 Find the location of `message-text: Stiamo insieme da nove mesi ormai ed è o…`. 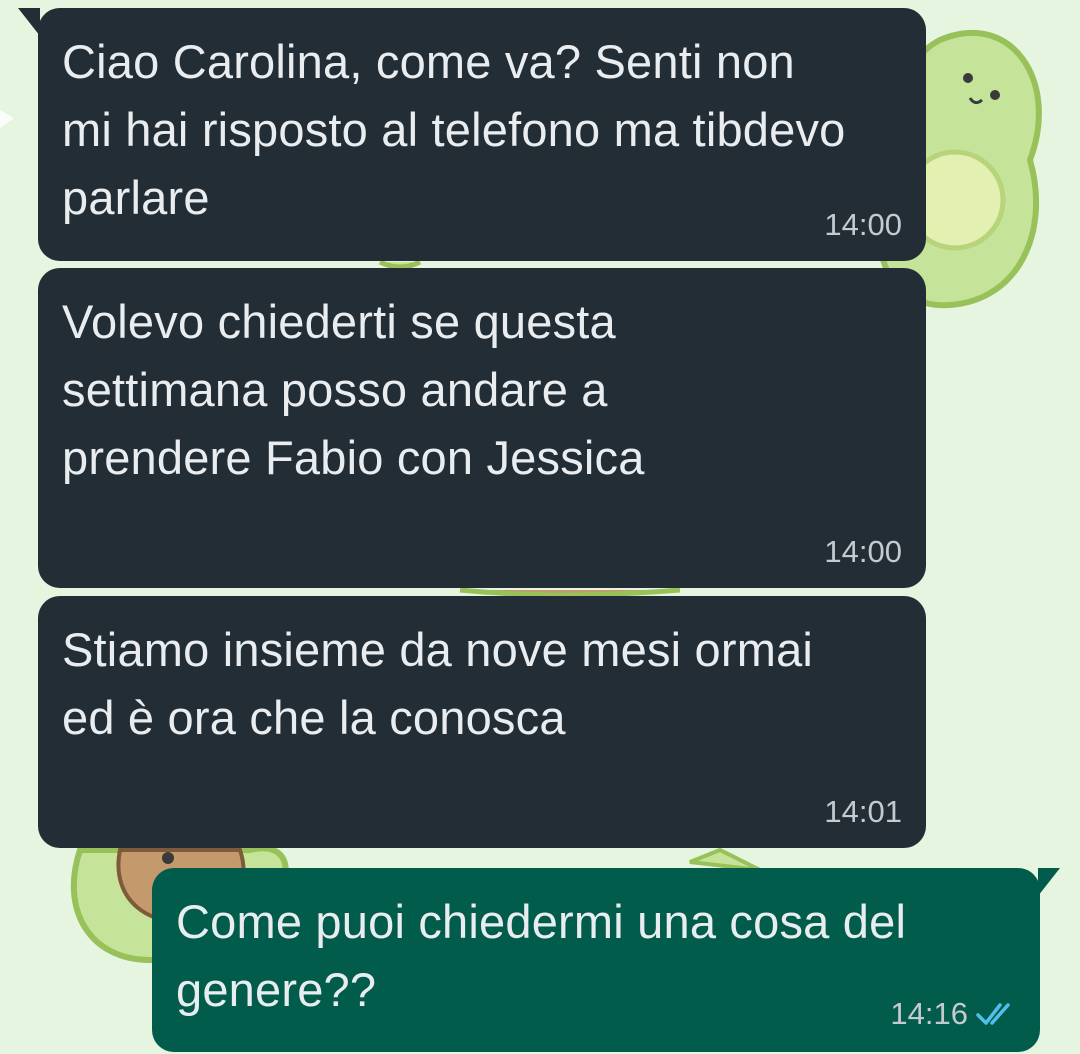

message-text: Stiamo insieme da nove mesi ormai ed è o… is located at coordinates (438, 683).